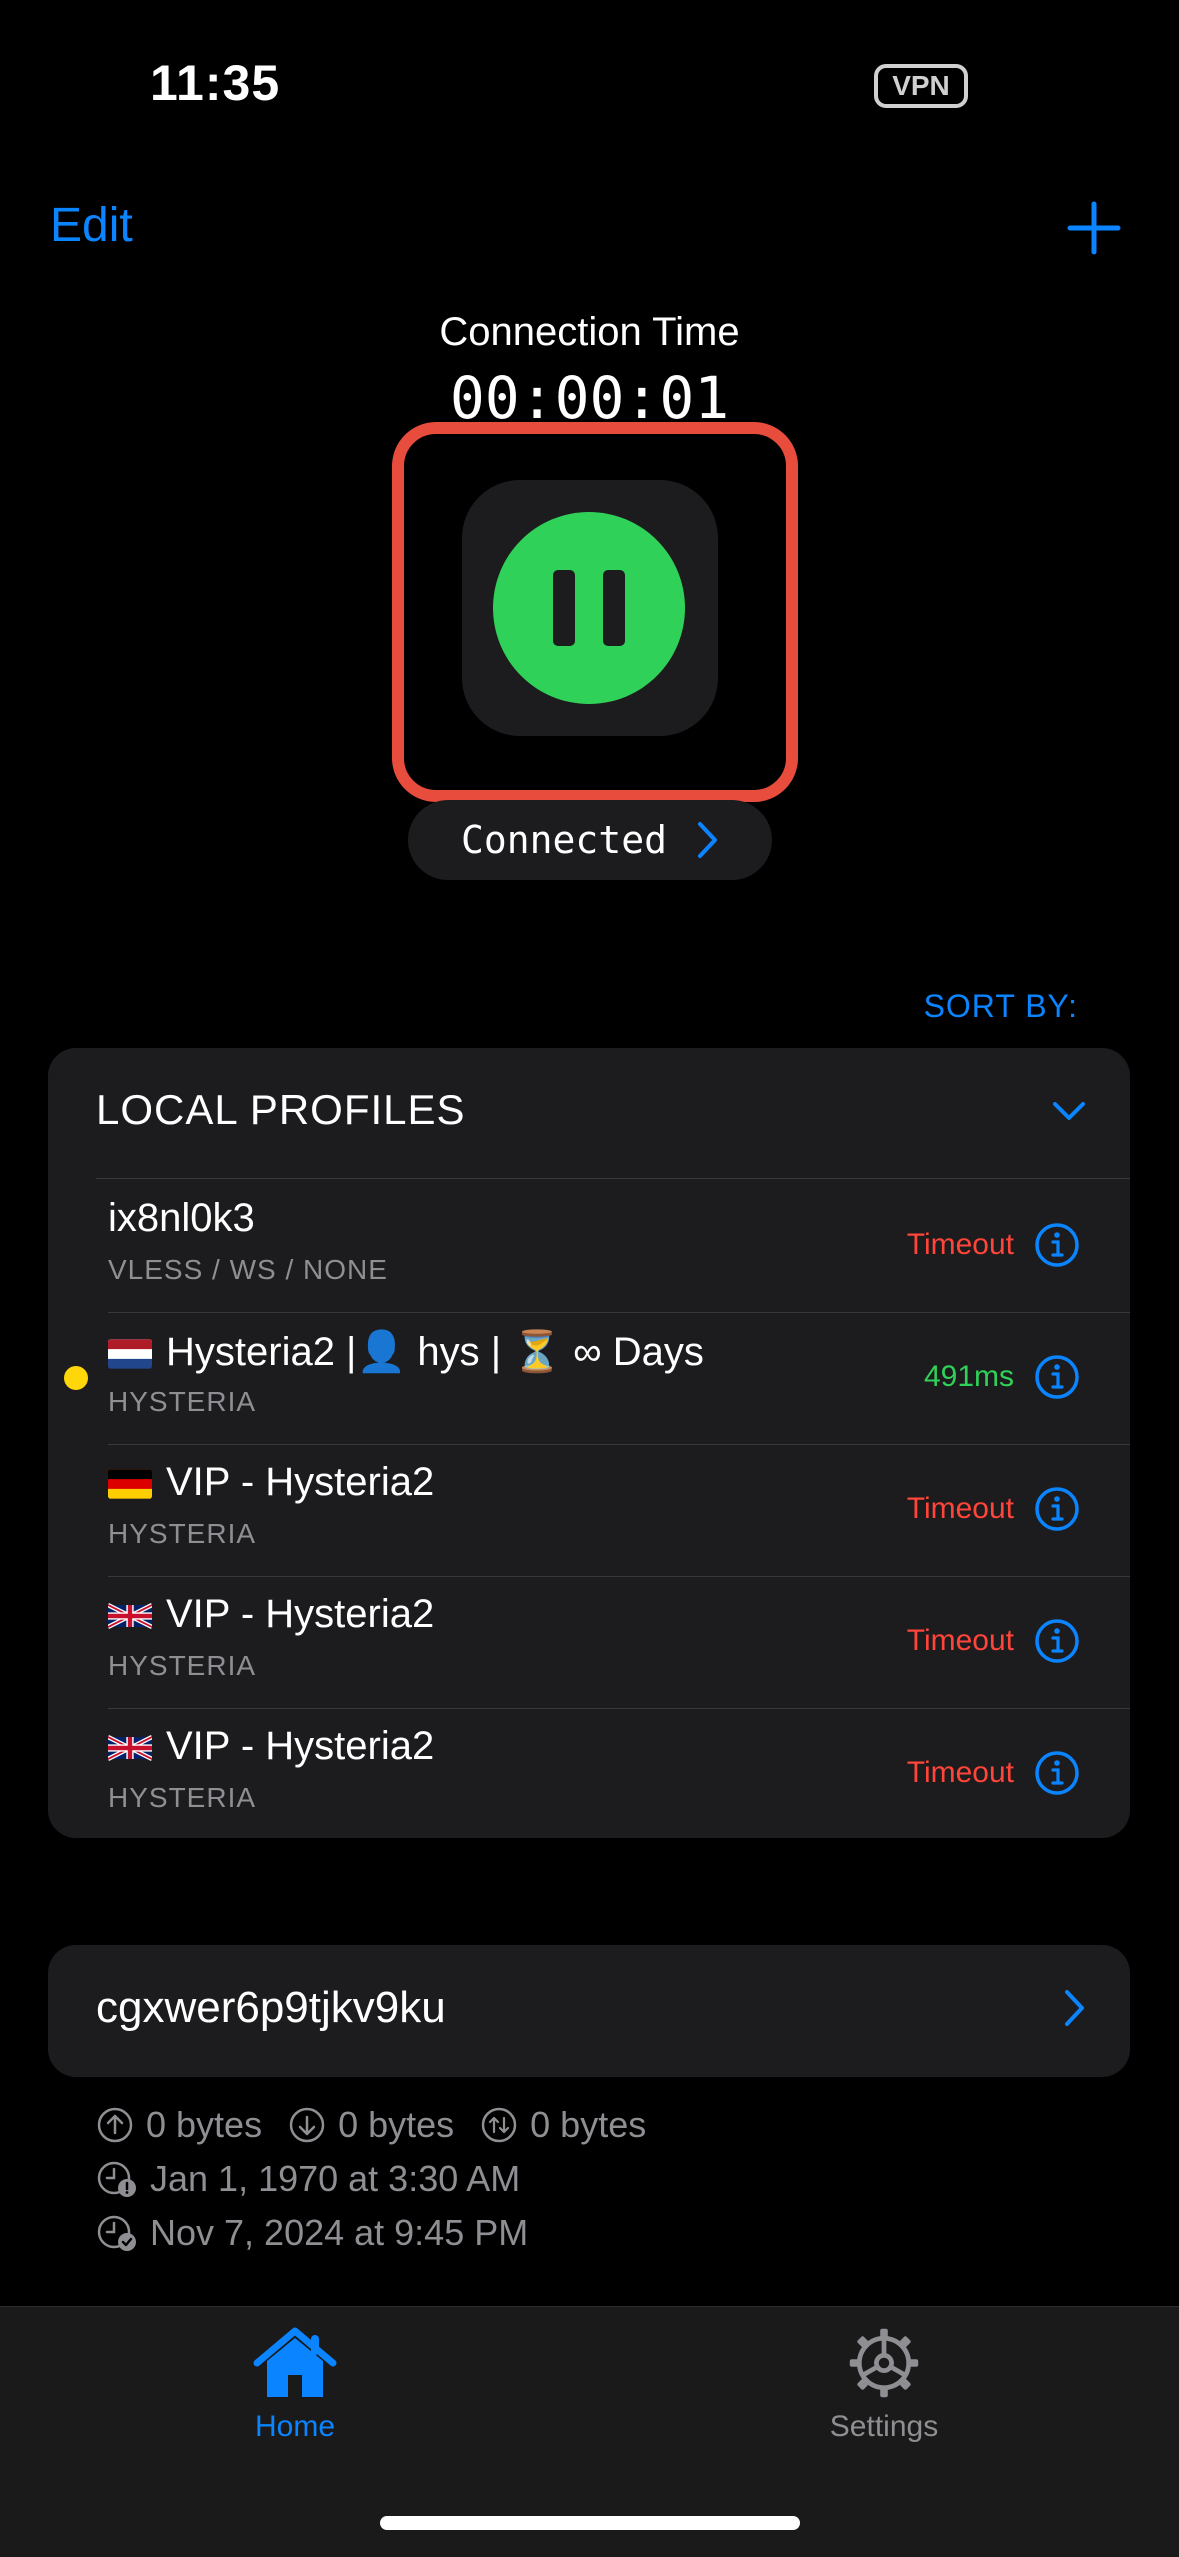  I want to click on traffic-stats: 0 bytes 0 bytes 0 bytes, so click(384, 2125).